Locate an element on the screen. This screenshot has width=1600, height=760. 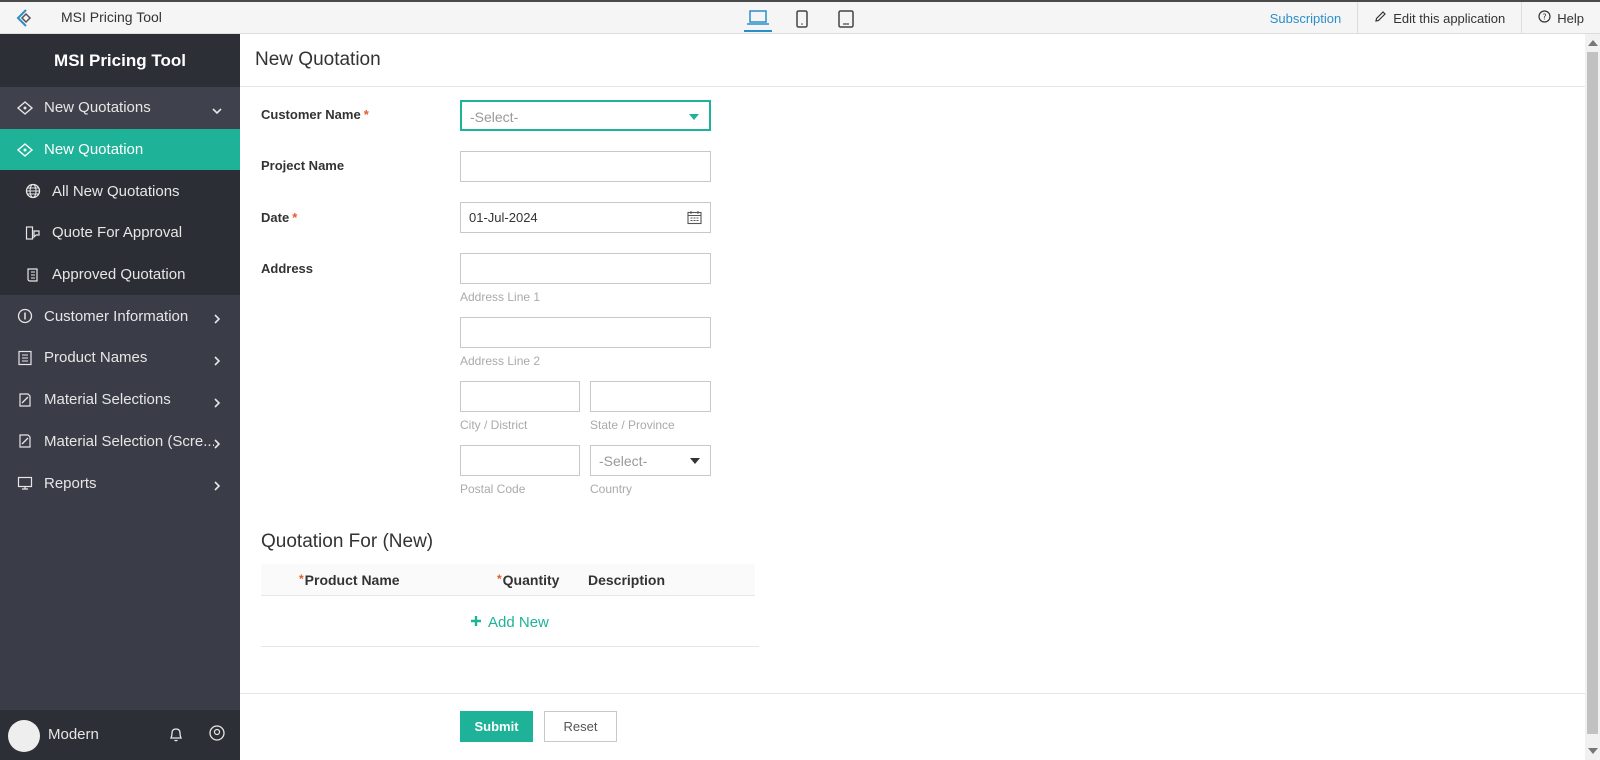
postal-code-label: Postal Code is located at coordinates (493, 489).